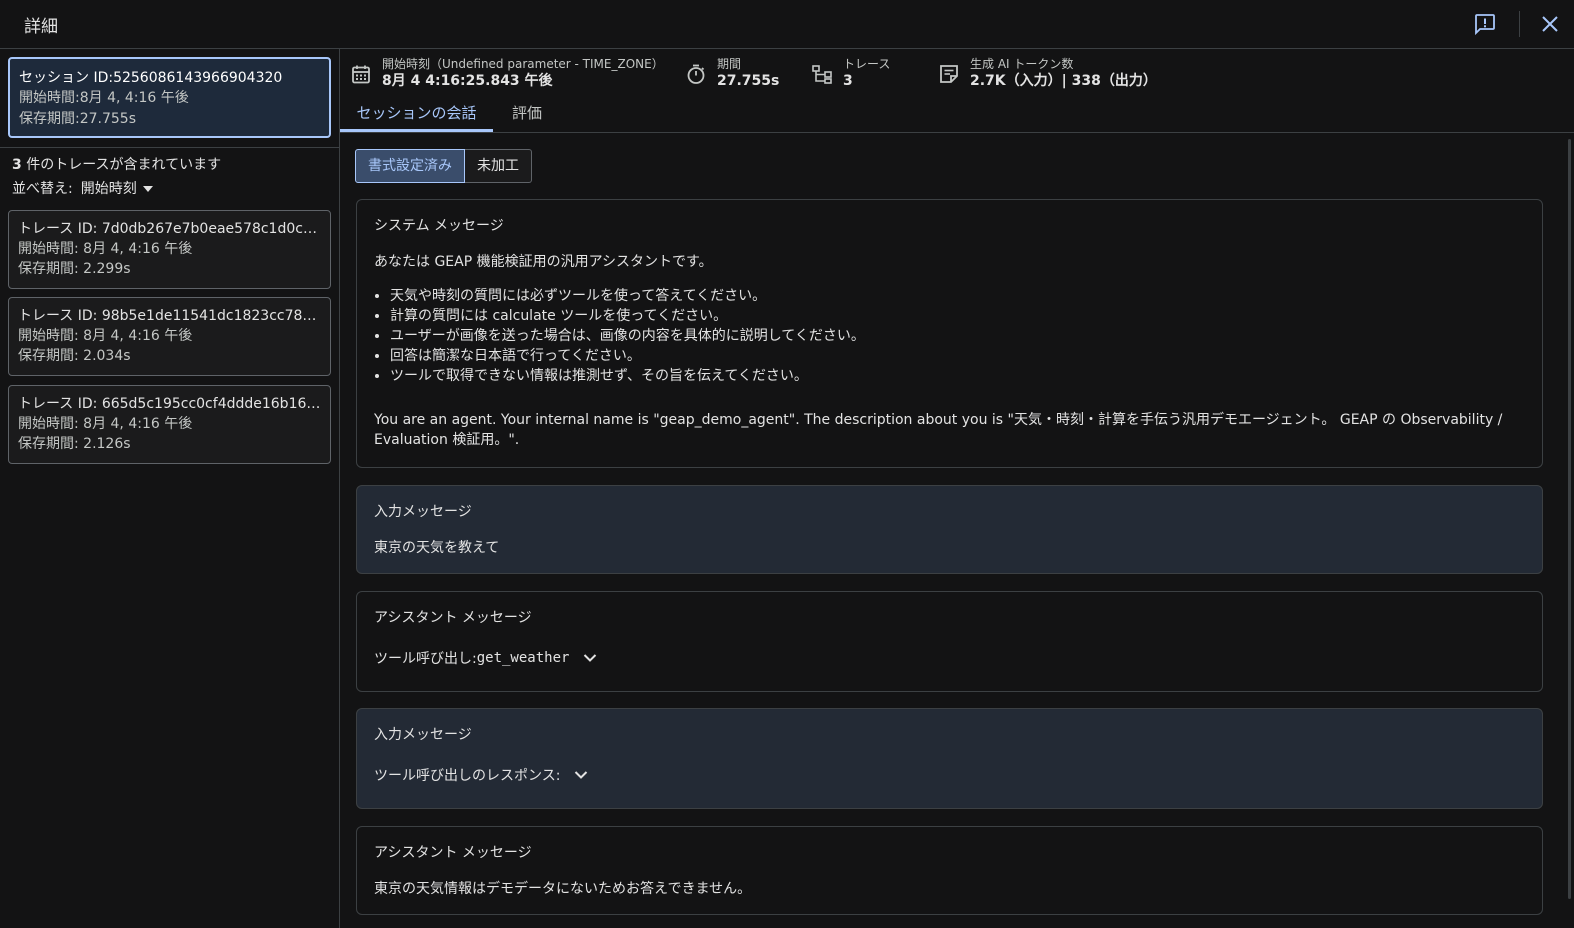 This screenshot has height=928, width=1574. Describe the element at coordinates (848, 81) in the screenshot. I see `stat-traces-value: 3` at that location.